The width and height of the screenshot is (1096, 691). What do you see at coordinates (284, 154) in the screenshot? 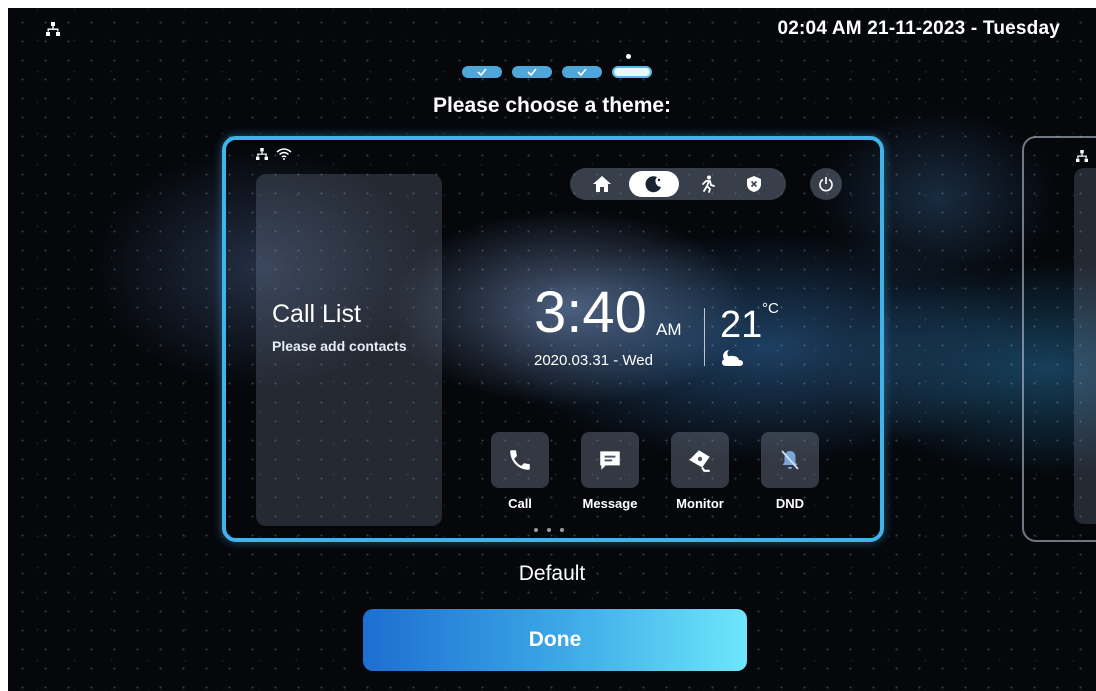
I see `wifi-icon` at bounding box center [284, 154].